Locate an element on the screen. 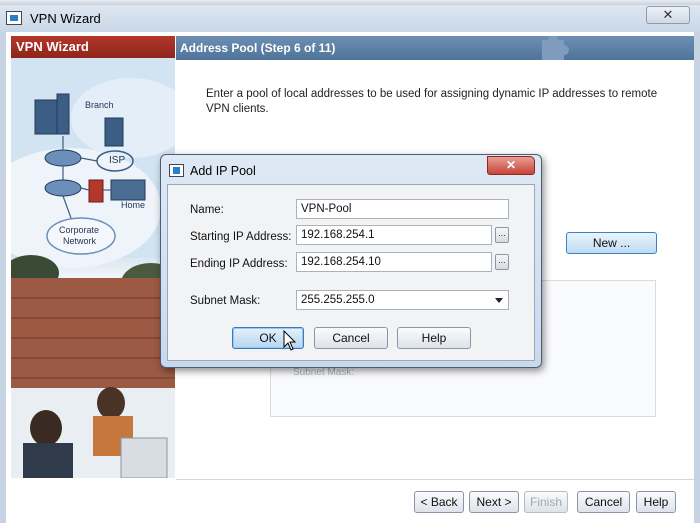 This screenshot has width=700, height=523. dialog-help-button: Help is located at coordinates (434, 338).